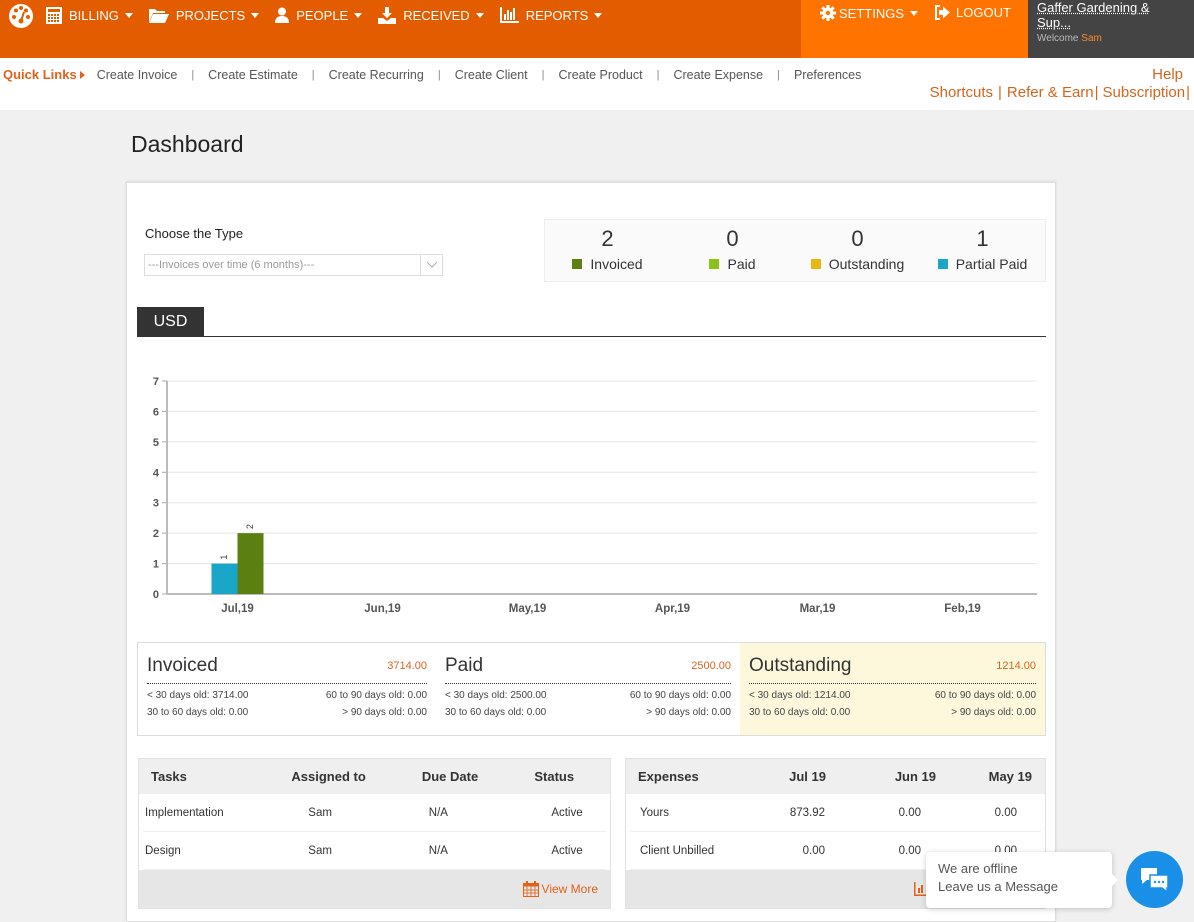 The image size is (1194, 922). What do you see at coordinates (567, 812) in the screenshot?
I see `task-status: Active` at bounding box center [567, 812].